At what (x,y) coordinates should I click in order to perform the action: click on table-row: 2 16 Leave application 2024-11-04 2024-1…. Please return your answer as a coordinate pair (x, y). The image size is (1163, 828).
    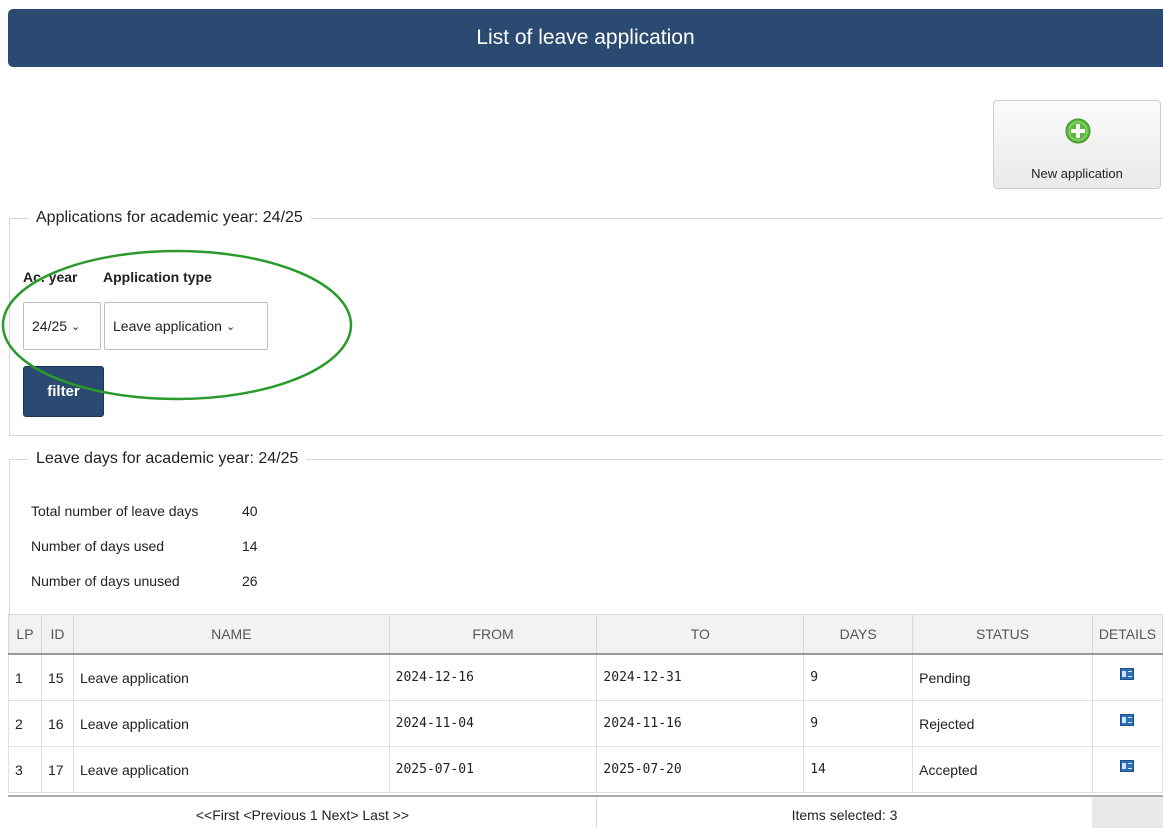
    Looking at the image, I should click on (585, 723).